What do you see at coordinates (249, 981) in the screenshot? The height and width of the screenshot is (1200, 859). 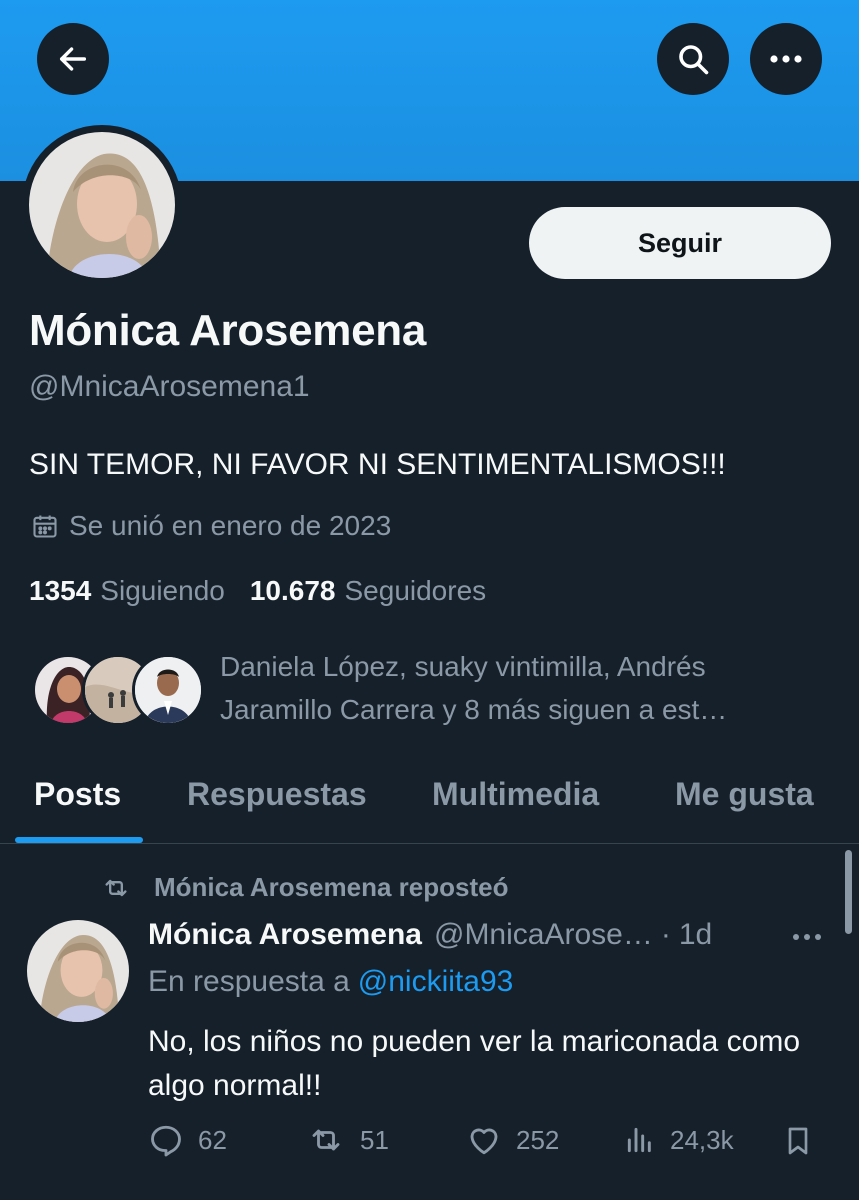 I see `reply-prefix: En respuesta a` at bounding box center [249, 981].